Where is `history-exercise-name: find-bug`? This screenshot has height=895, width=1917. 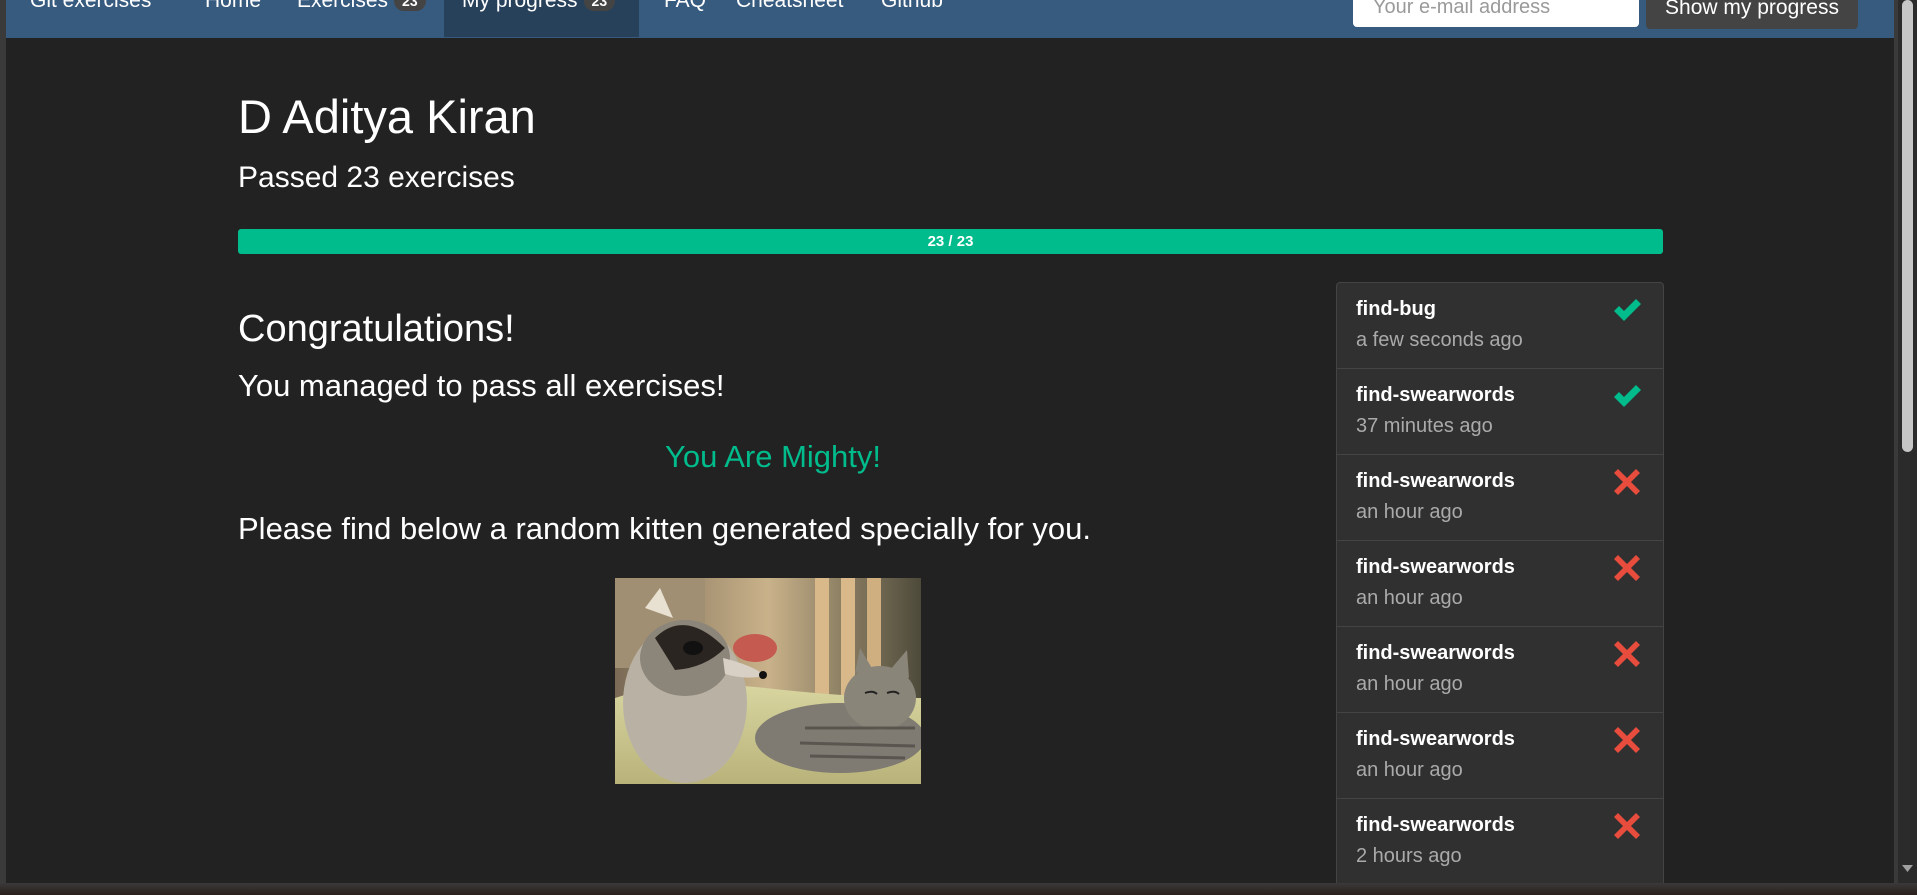
history-exercise-name: find-bug is located at coordinates (1396, 309).